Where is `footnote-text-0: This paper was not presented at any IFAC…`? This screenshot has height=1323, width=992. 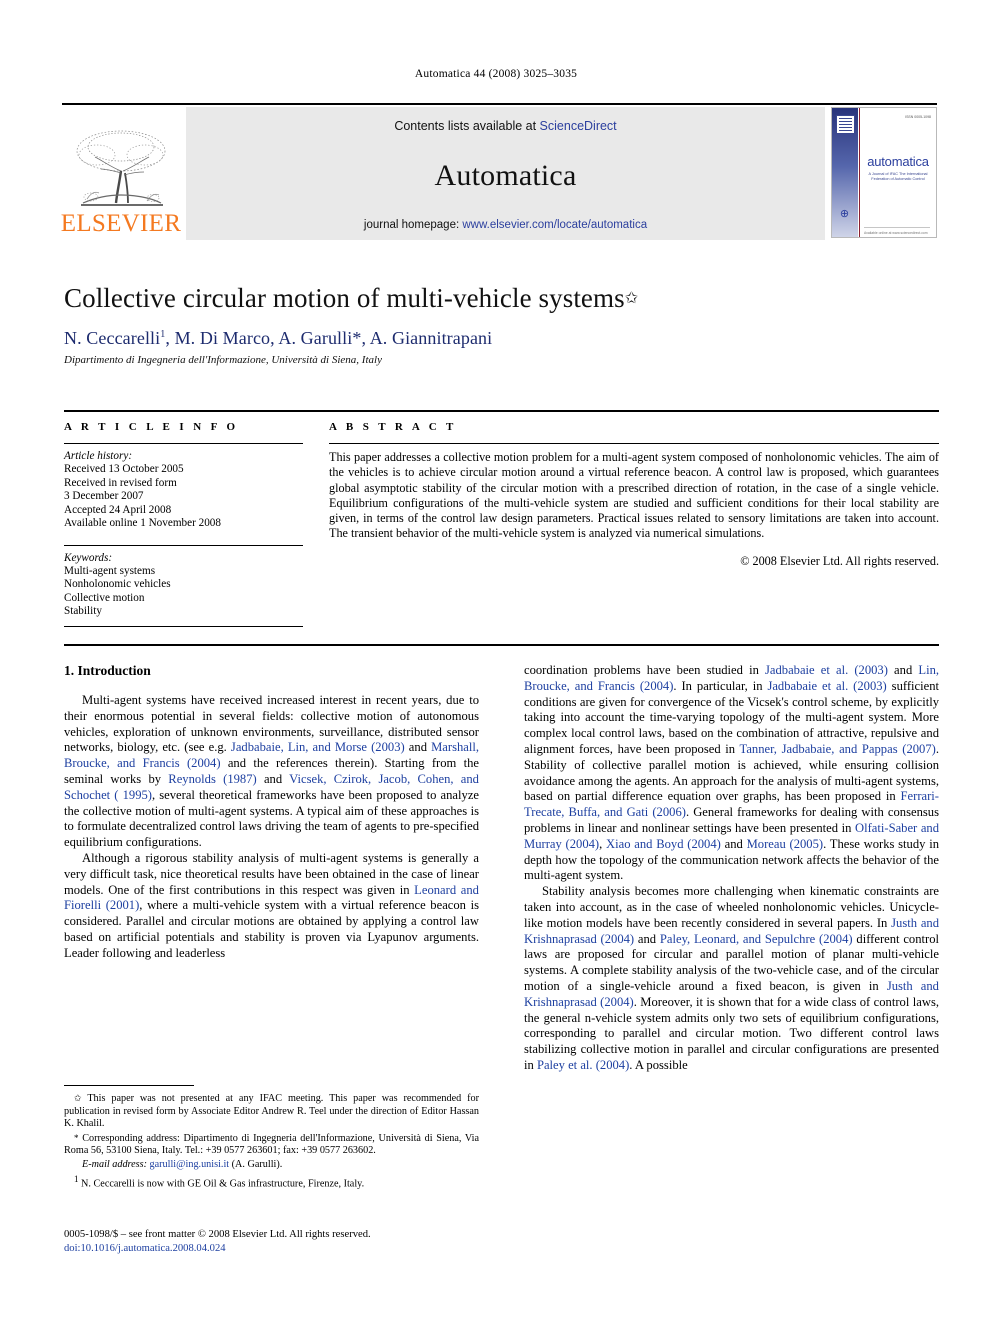
footnote-text-0: This paper was not presented at any IFAC… is located at coordinates (271, 1111).